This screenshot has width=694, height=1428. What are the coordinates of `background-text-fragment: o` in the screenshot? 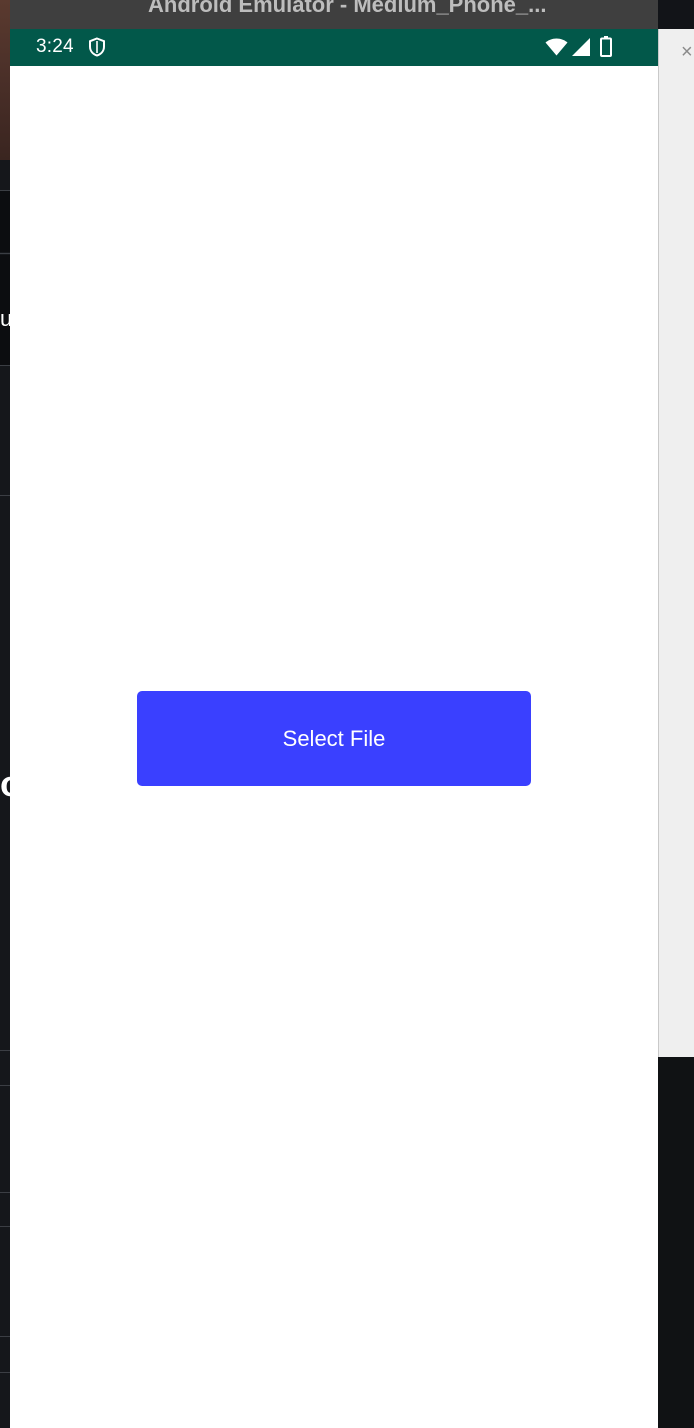 It's located at (5, 784).